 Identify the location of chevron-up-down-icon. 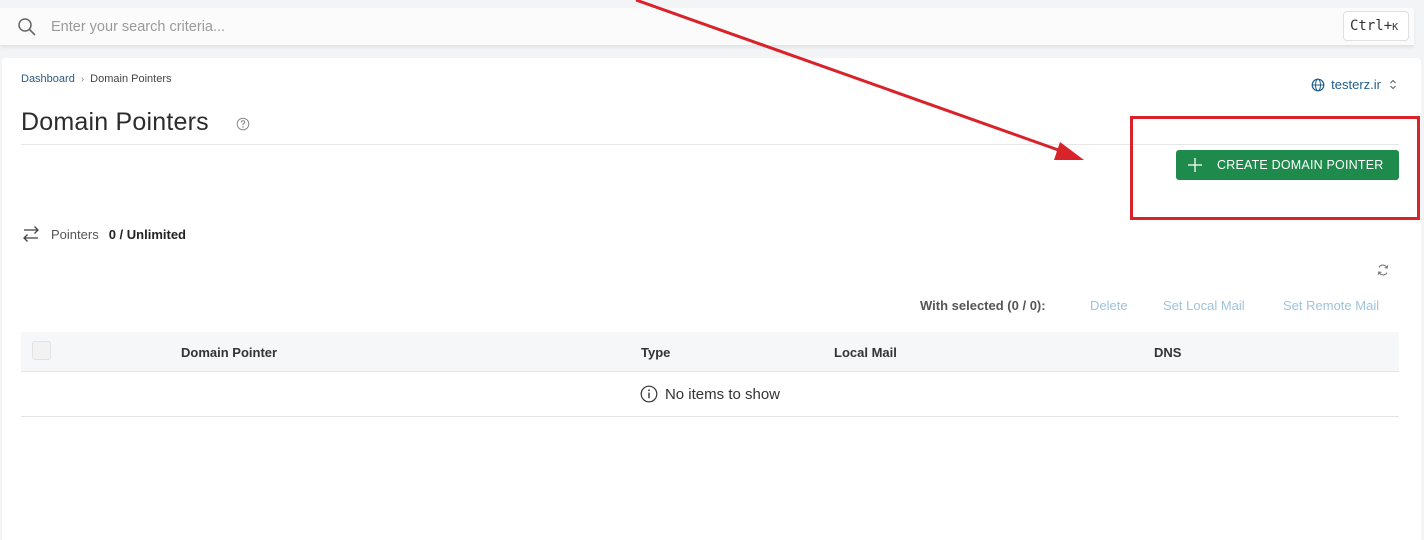
(1393, 84).